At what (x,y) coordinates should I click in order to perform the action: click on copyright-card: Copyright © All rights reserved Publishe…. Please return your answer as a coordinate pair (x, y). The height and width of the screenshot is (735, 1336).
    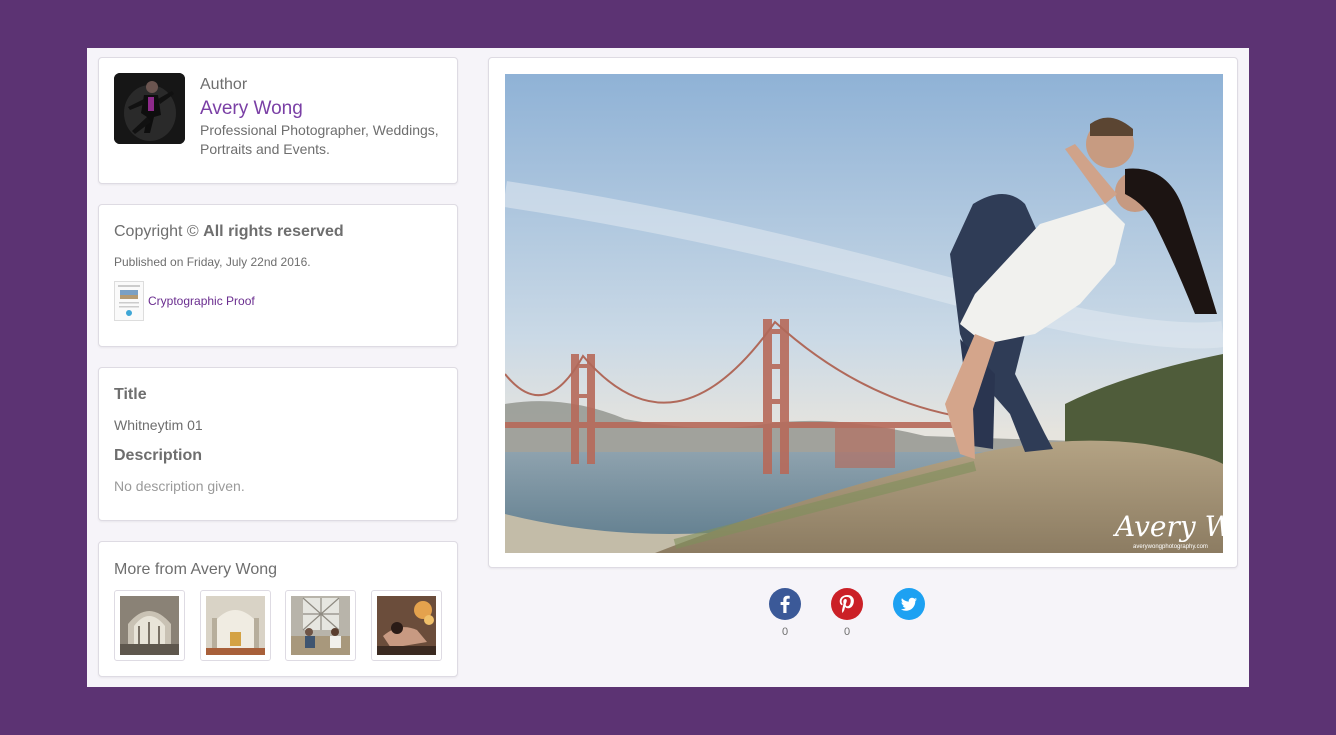
    Looking at the image, I should click on (278, 275).